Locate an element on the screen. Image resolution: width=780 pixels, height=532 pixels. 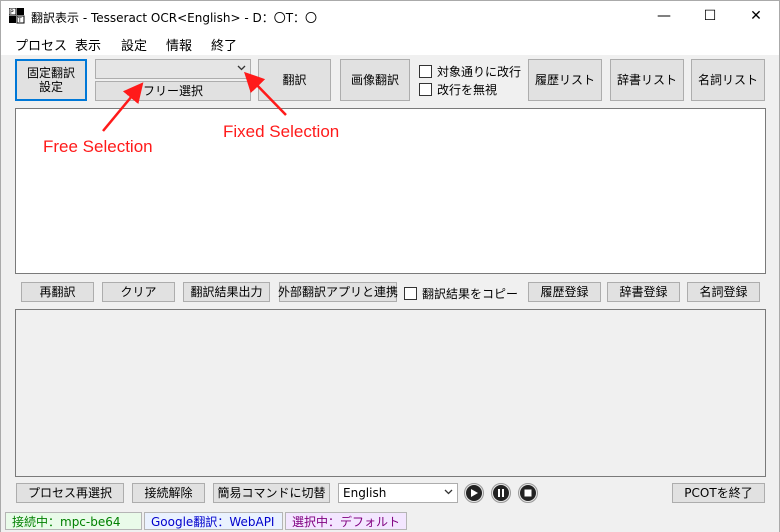
annotation-arrows is located at coordinates (194, 101).